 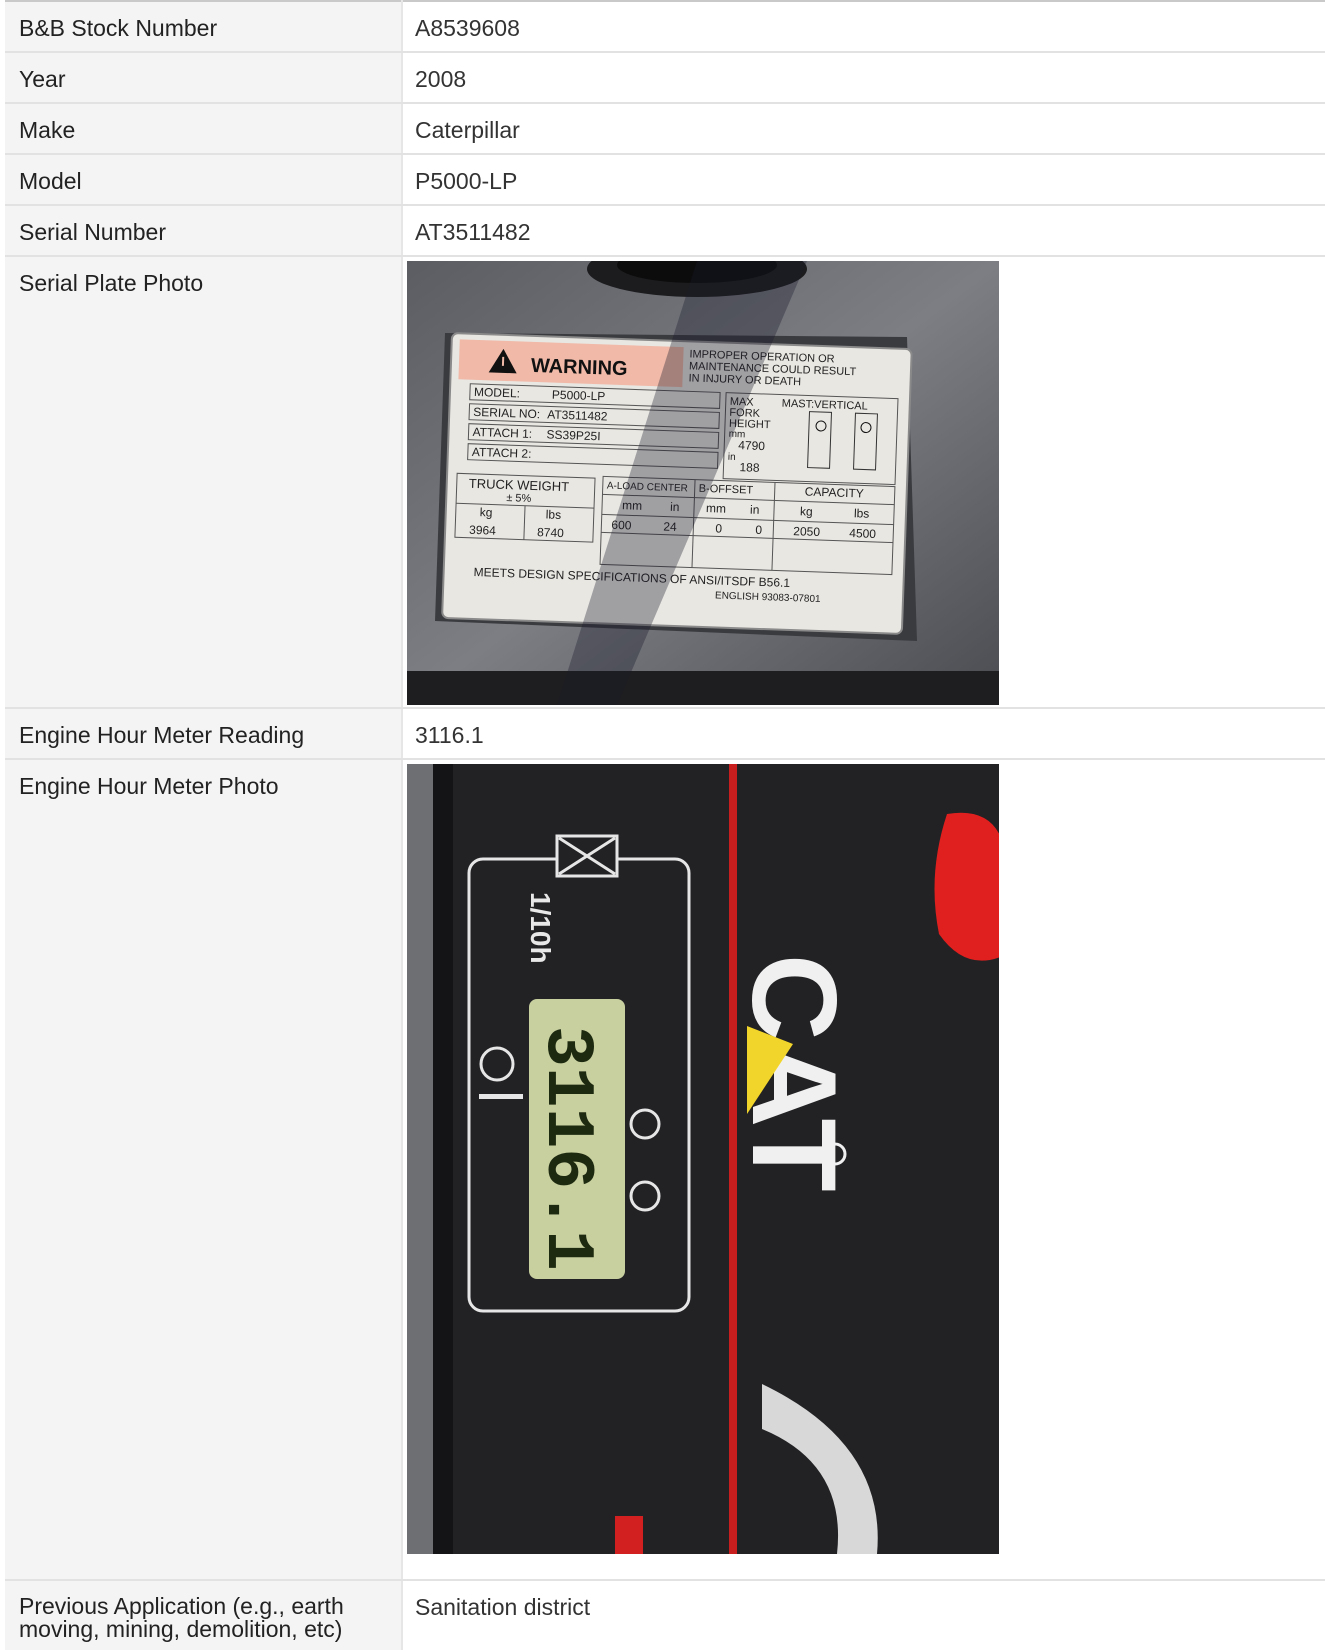 What do you see at coordinates (204, 482) in the screenshot?
I see `serial-plate-photo-label: Serial Plate Photo` at bounding box center [204, 482].